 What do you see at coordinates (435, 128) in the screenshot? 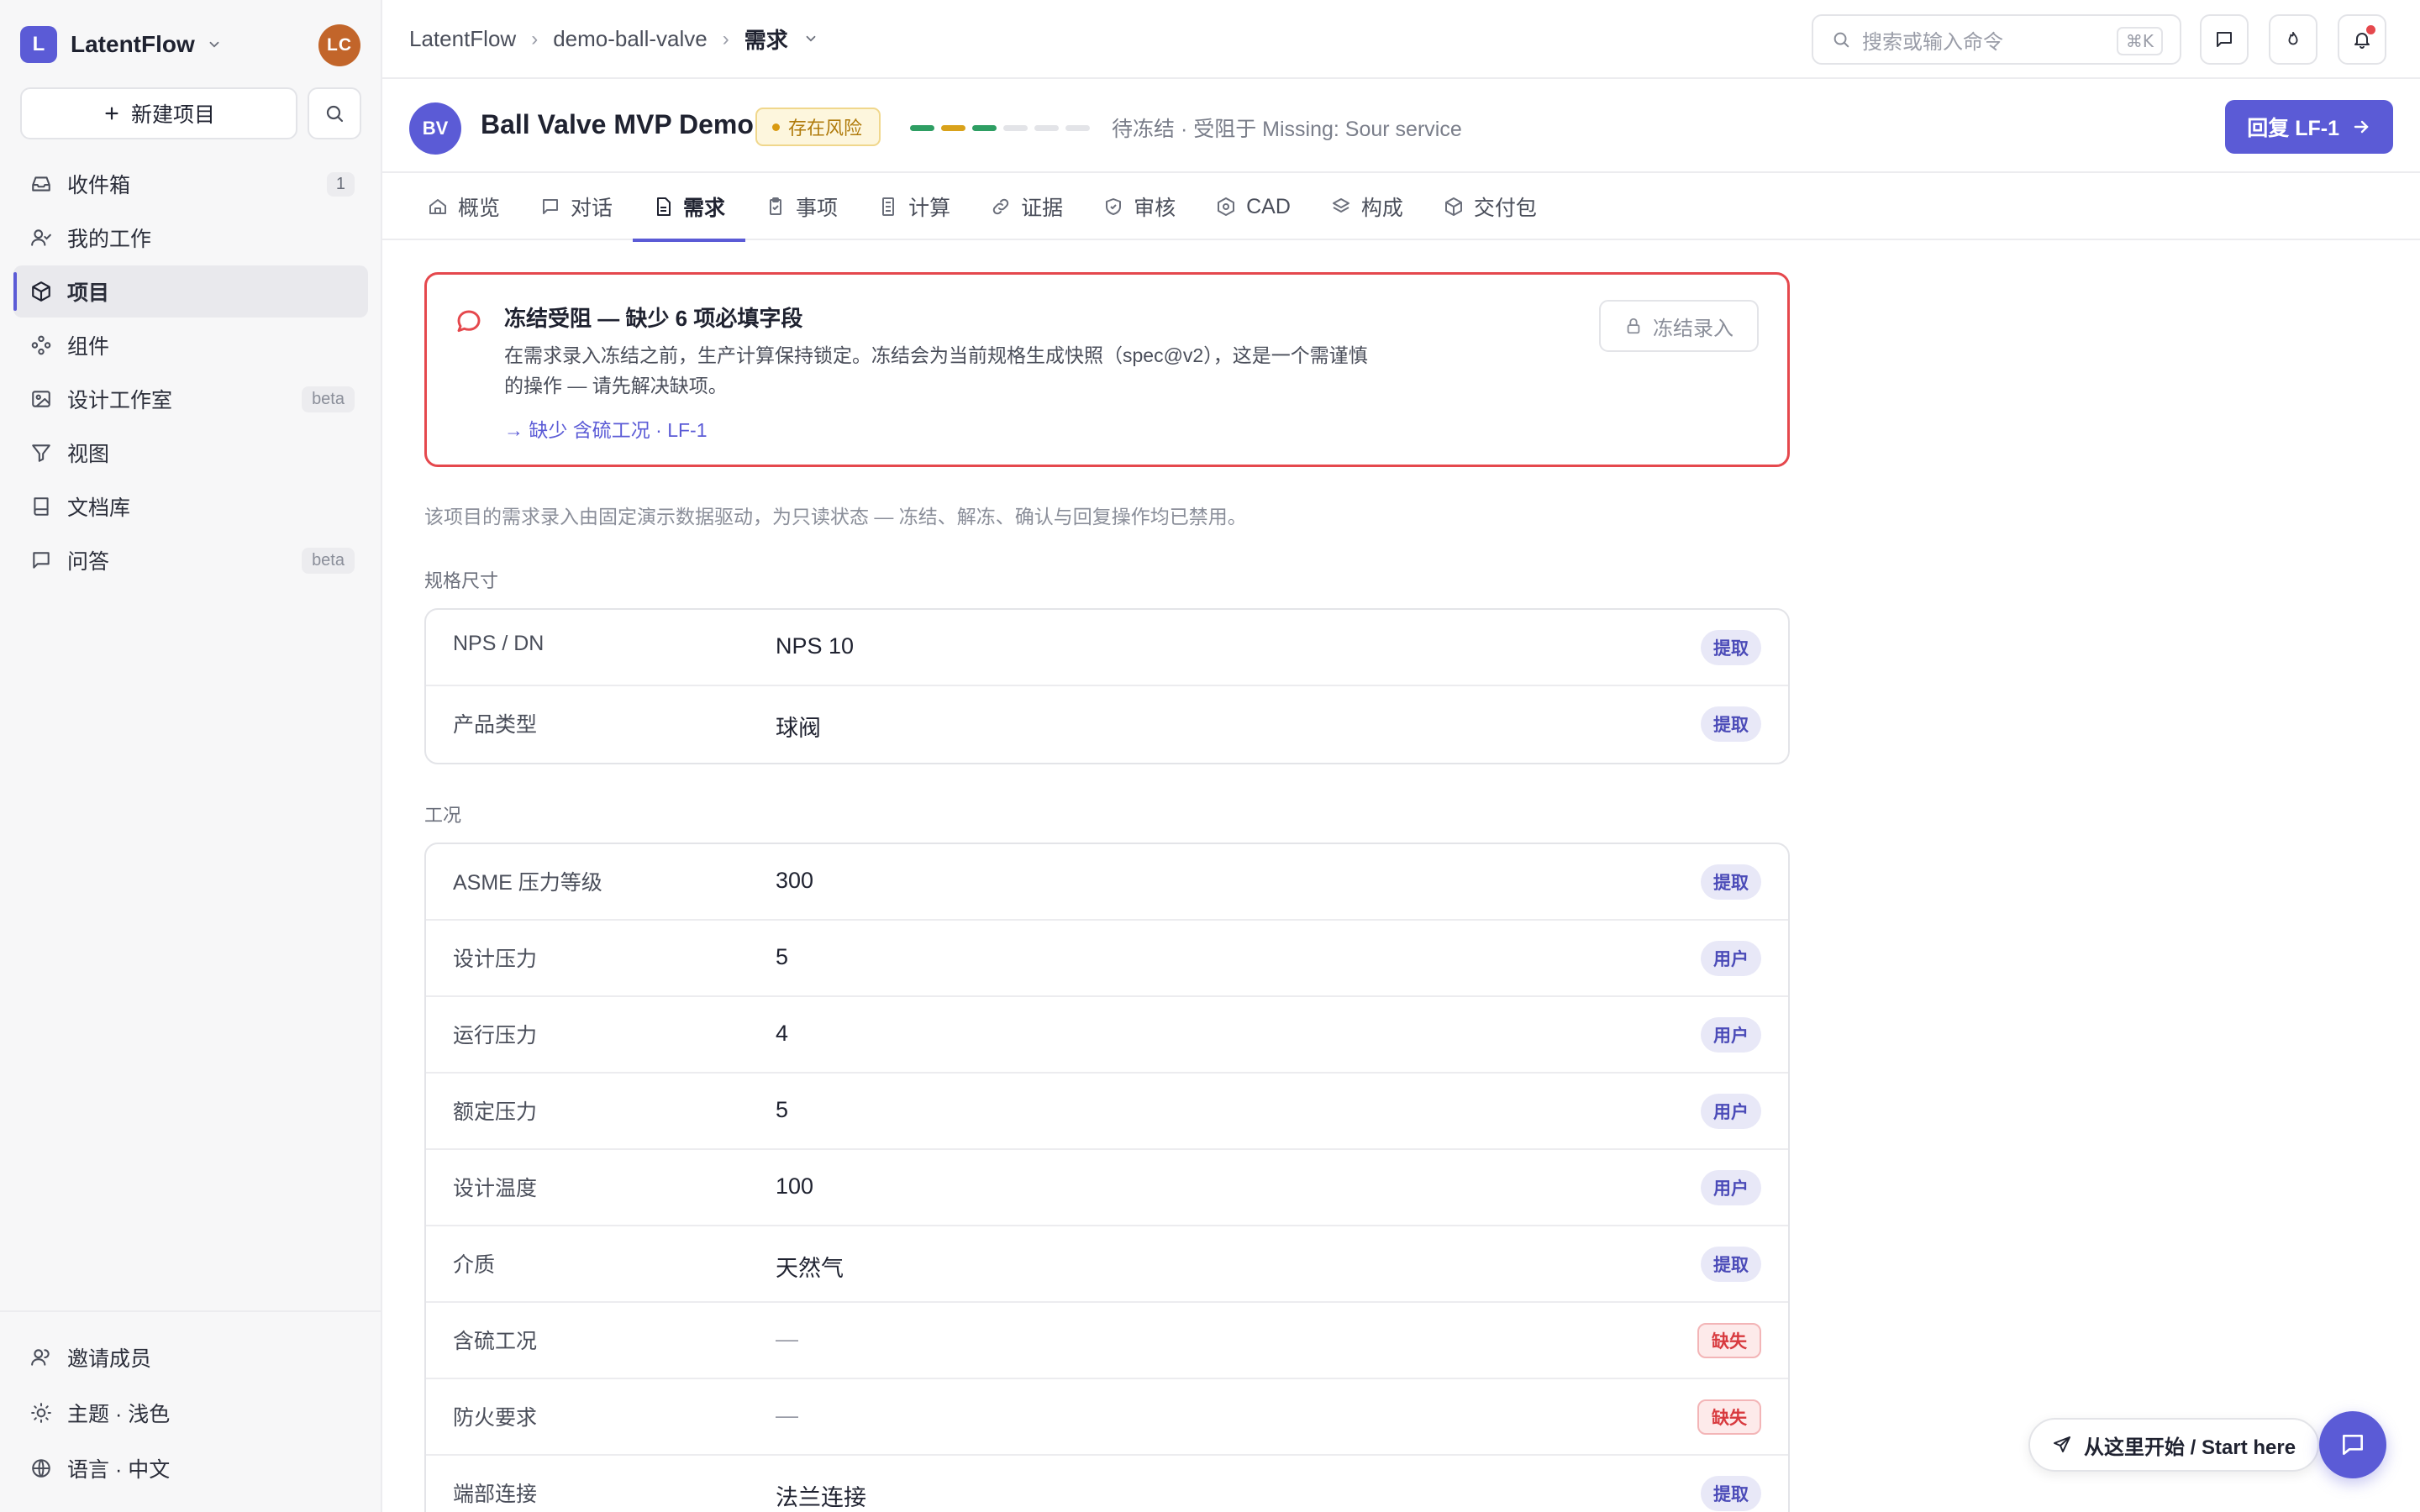
I see `project-avatar: BV` at bounding box center [435, 128].